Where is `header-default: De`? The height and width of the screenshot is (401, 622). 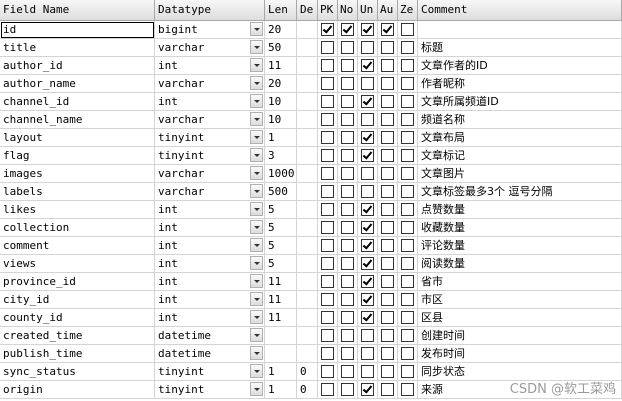 header-default: De is located at coordinates (307, 10).